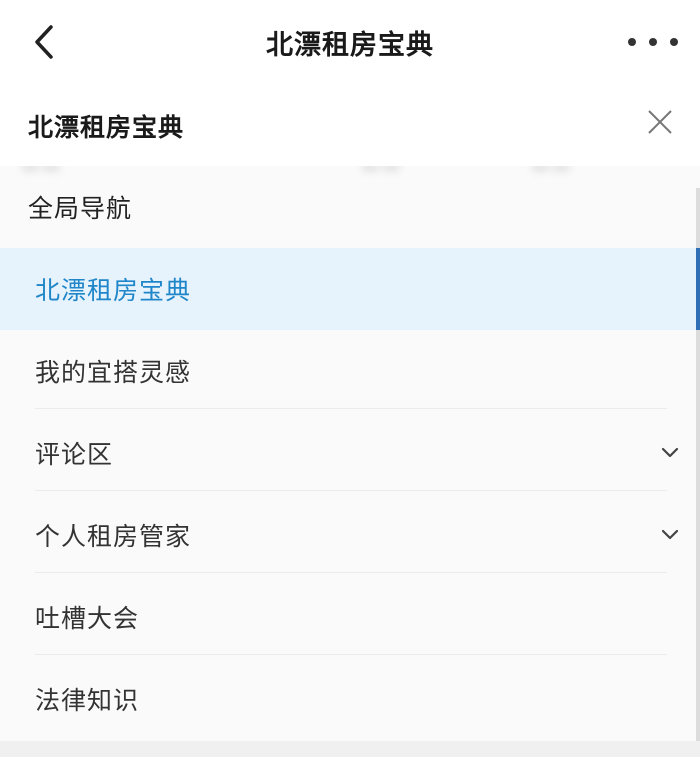 The width and height of the screenshot is (700, 757). I want to click on menu-item-label: 我的宜搭灵感, so click(113, 372).